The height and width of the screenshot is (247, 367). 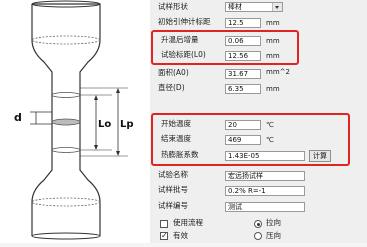 I want to click on end-temp-label: 结束温度, so click(x=176, y=138).